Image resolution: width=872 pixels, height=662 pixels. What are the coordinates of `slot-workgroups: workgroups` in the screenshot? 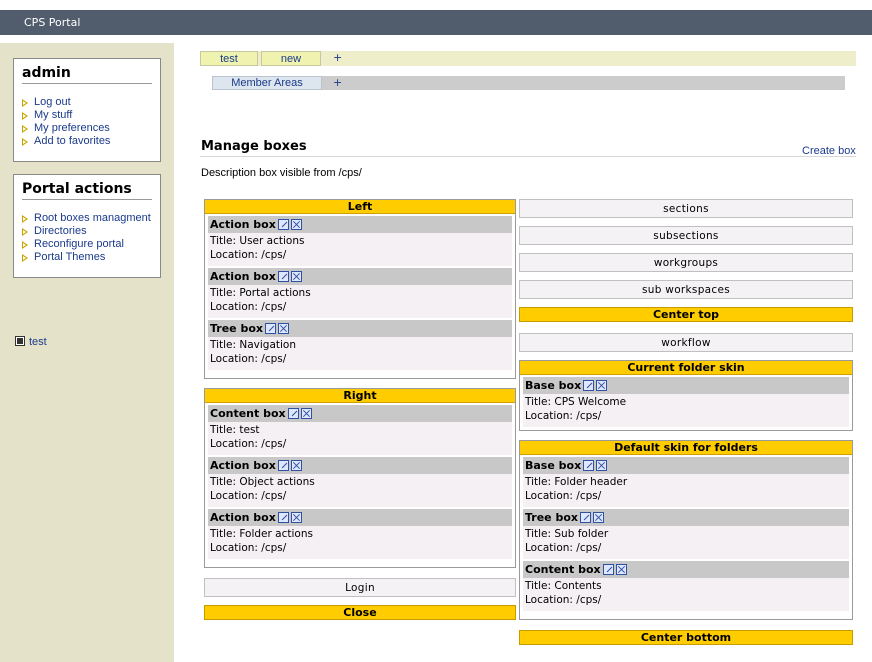 It's located at (686, 262).